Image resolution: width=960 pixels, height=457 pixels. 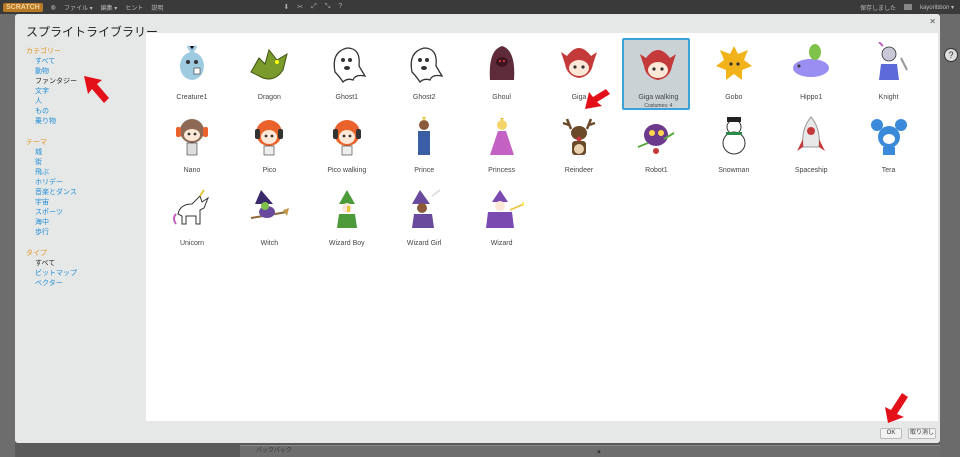 I want to click on sprite-tile: Pico, so click(x=269, y=147).